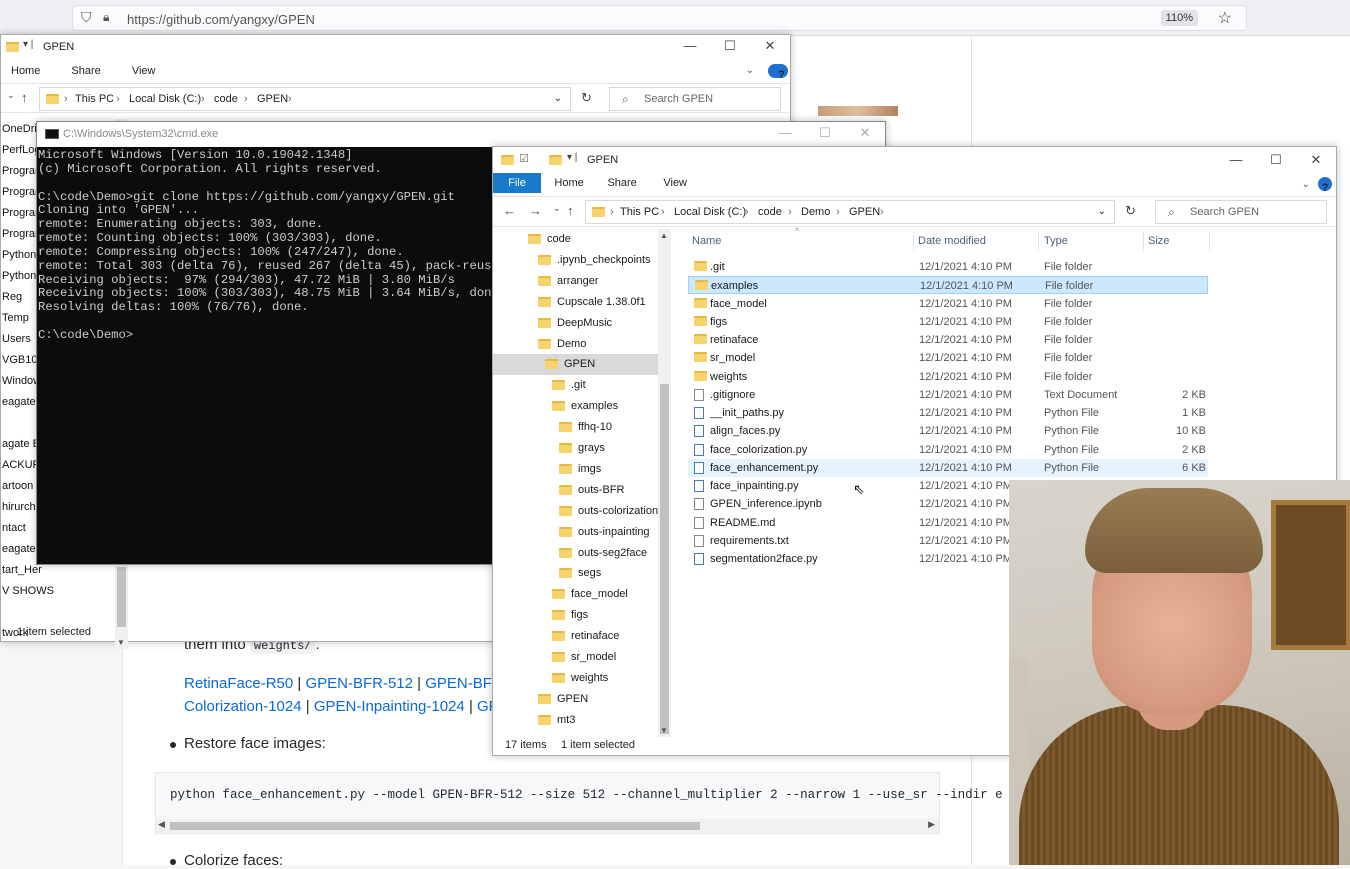  What do you see at coordinates (585, 406) in the screenshot?
I see `nav-tree-item: examples` at bounding box center [585, 406].